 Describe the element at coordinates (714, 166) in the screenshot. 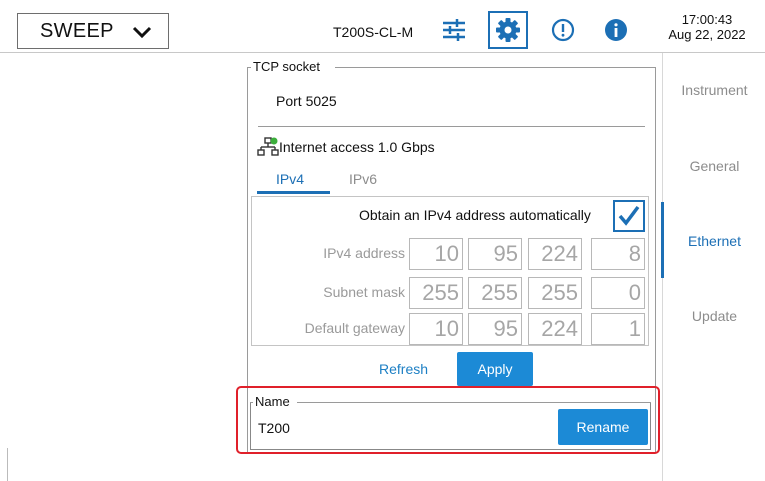

I see `nav-item-general: General` at that location.